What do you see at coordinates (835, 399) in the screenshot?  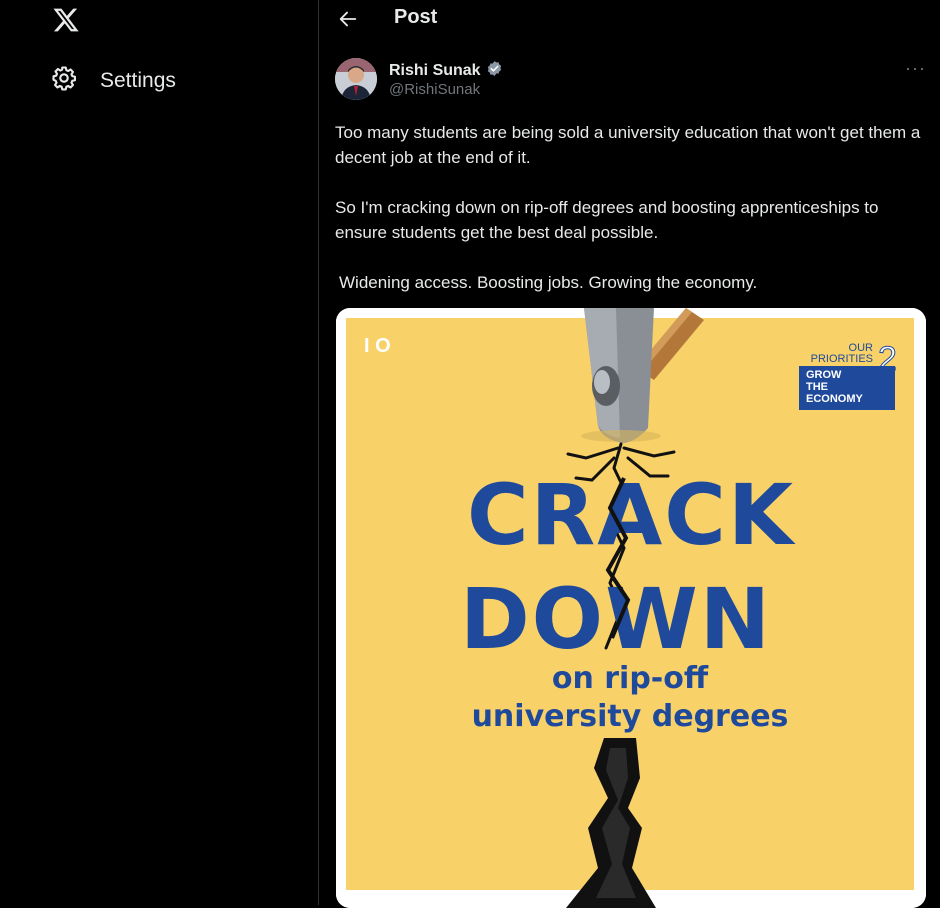 I see `svg-text: ECONOMY` at bounding box center [835, 399].